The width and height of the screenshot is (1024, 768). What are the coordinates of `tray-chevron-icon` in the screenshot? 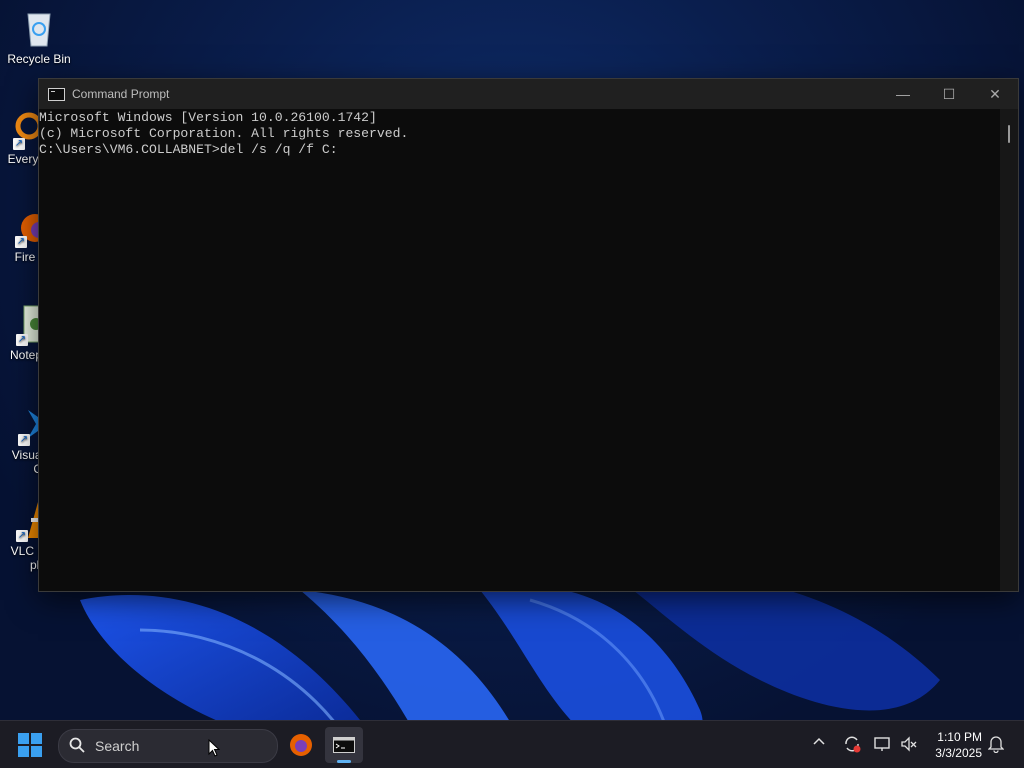 It's located at (819, 743).